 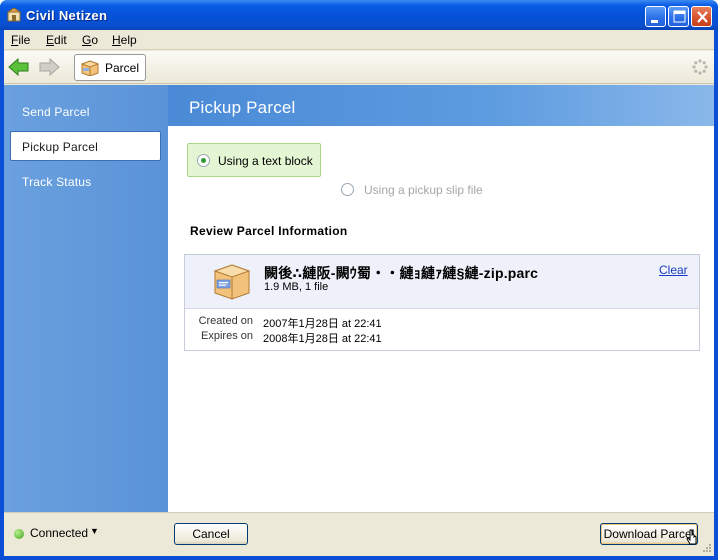 I want to click on sidebar-item-track-status: Track Status, so click(x=56, y=182).